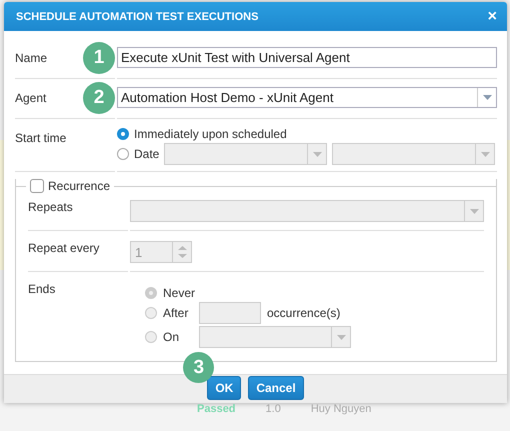 The width and height of the screenshot is (510, 431). What do you see at coordinates (50, 207) in the screenshot?
I see `field-label: Repeats` at bounding box center [50, 207].